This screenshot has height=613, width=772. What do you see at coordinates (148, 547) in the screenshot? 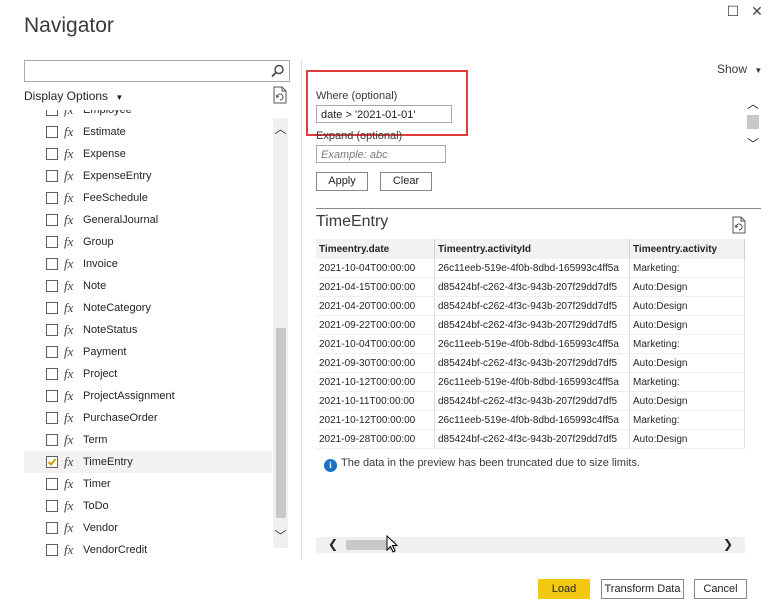
I see `list-item: fx VendorCredit` at bounding box center [148, 547].